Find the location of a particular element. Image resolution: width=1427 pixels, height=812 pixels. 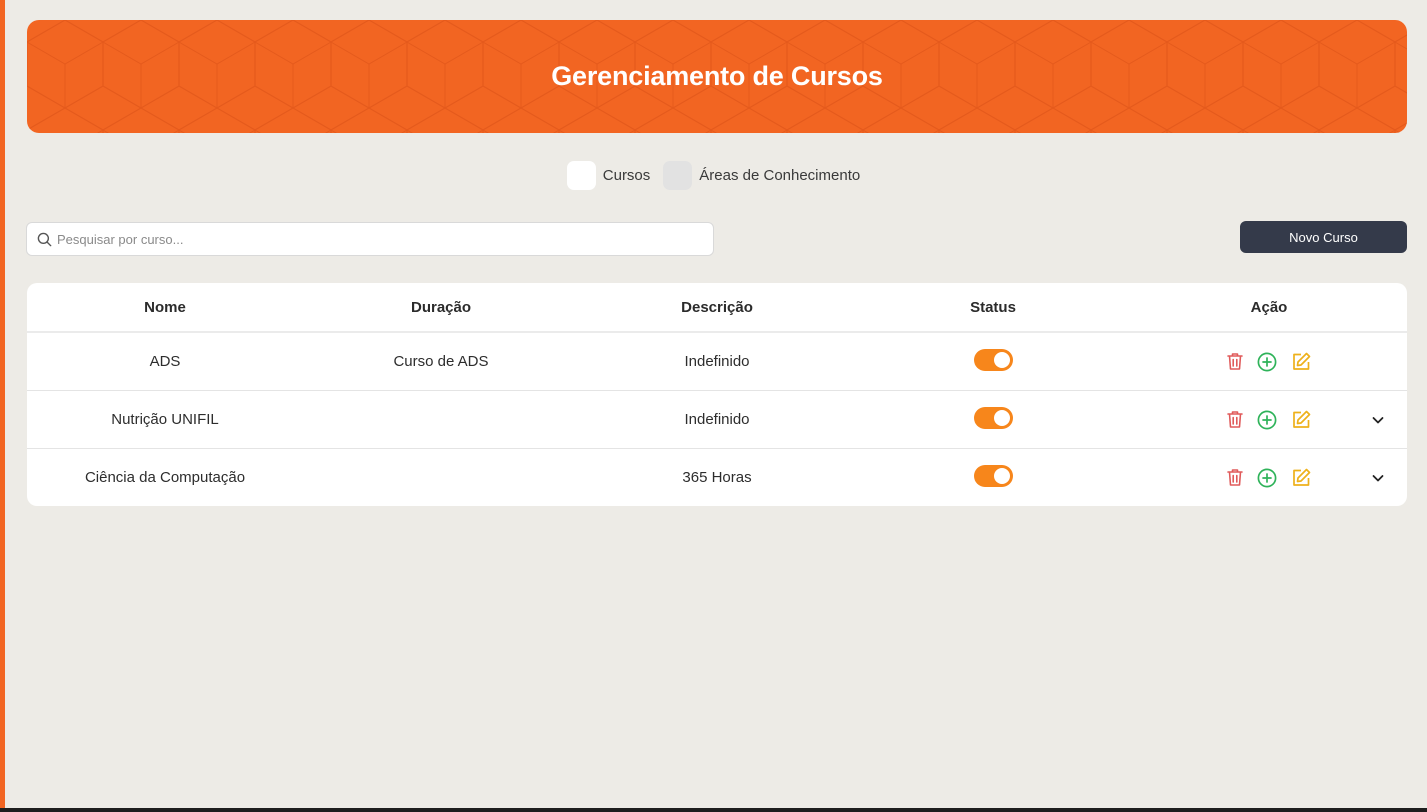

table-row: Ciência da Computação 365 Horas is located at coordinates (717, 477).